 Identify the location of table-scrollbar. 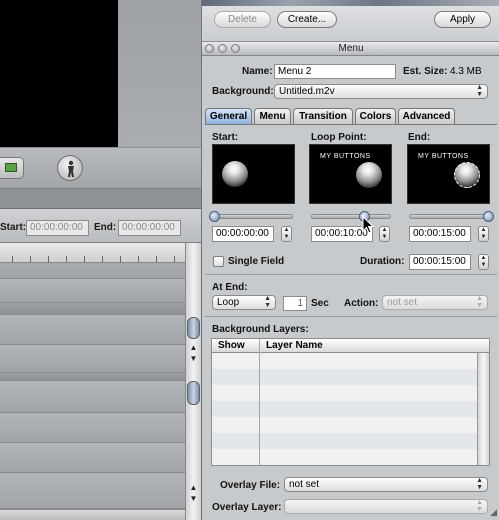
(483, 409).